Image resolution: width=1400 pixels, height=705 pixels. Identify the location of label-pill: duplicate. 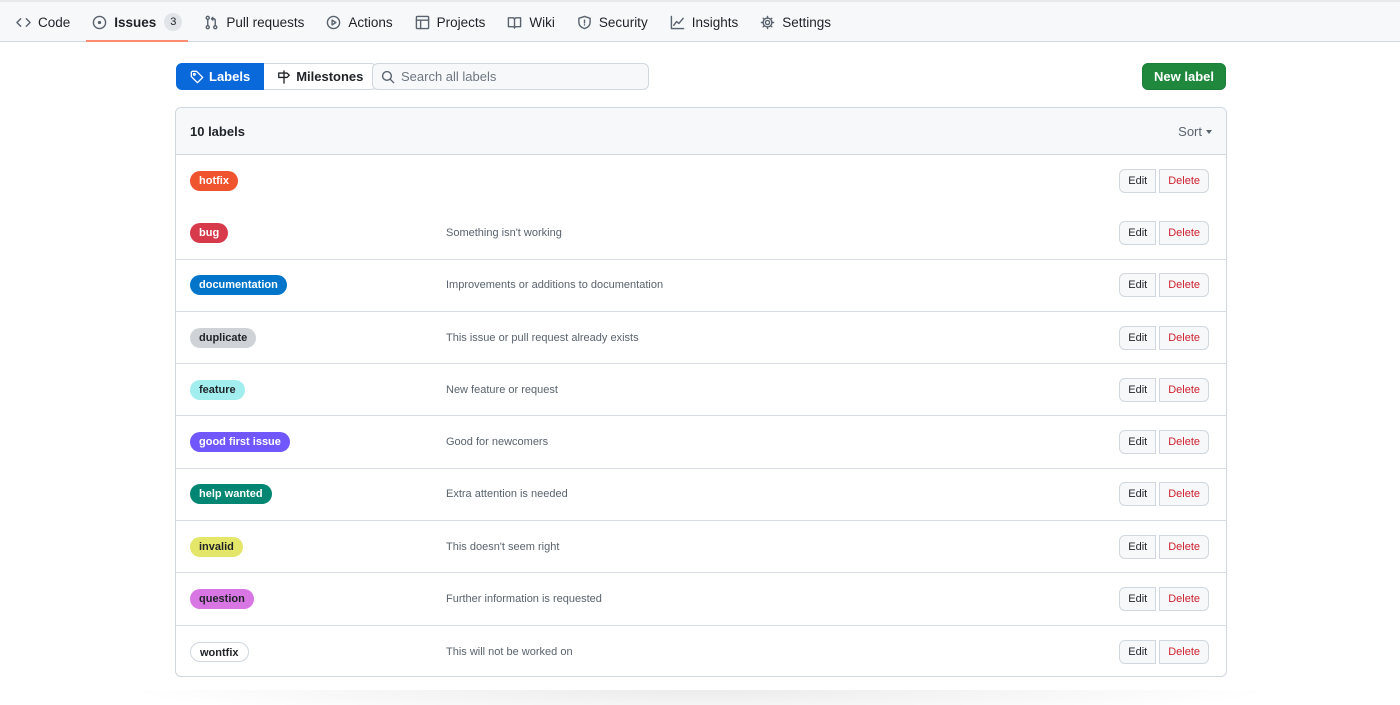
(223, 337).